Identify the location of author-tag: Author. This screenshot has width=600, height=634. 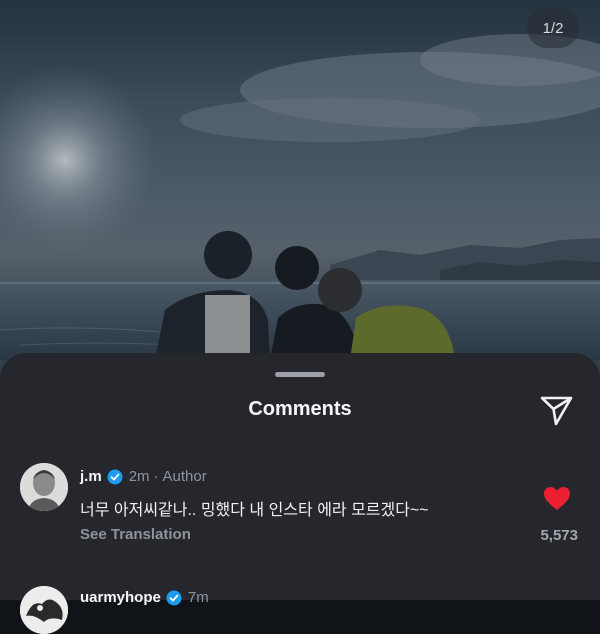
(184, 476).